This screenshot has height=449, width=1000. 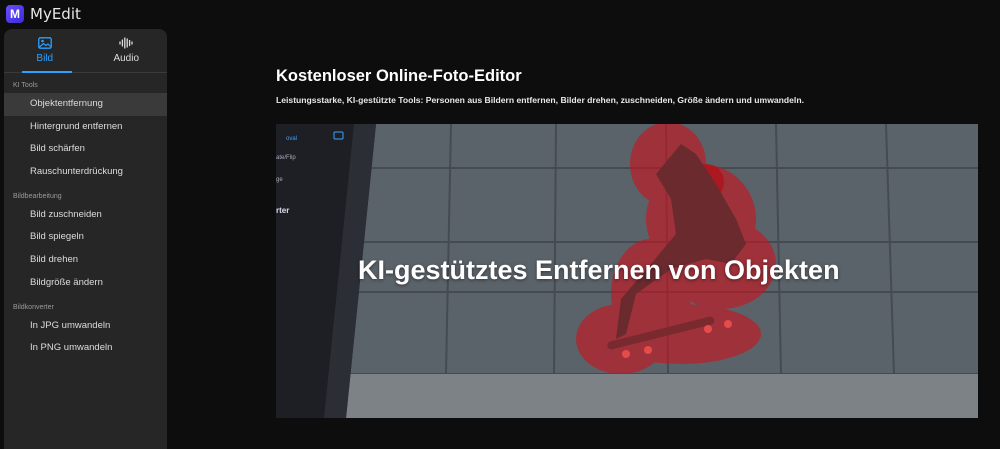 What do you see at coordinates (44, 43) in the screenshot?
I see `image-icon` at bounding box center [44, 43].